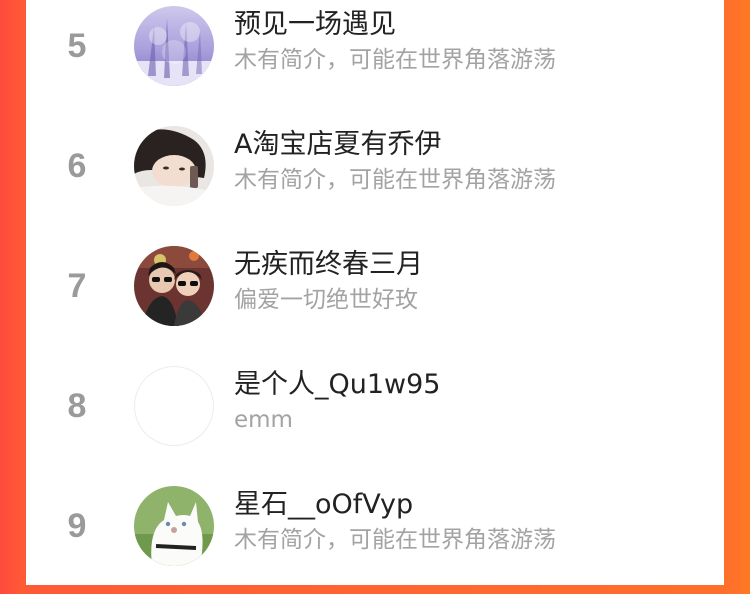 The image size is (750, 594). I want to click on couple-sunglasses-avatar, so click(174, 286).